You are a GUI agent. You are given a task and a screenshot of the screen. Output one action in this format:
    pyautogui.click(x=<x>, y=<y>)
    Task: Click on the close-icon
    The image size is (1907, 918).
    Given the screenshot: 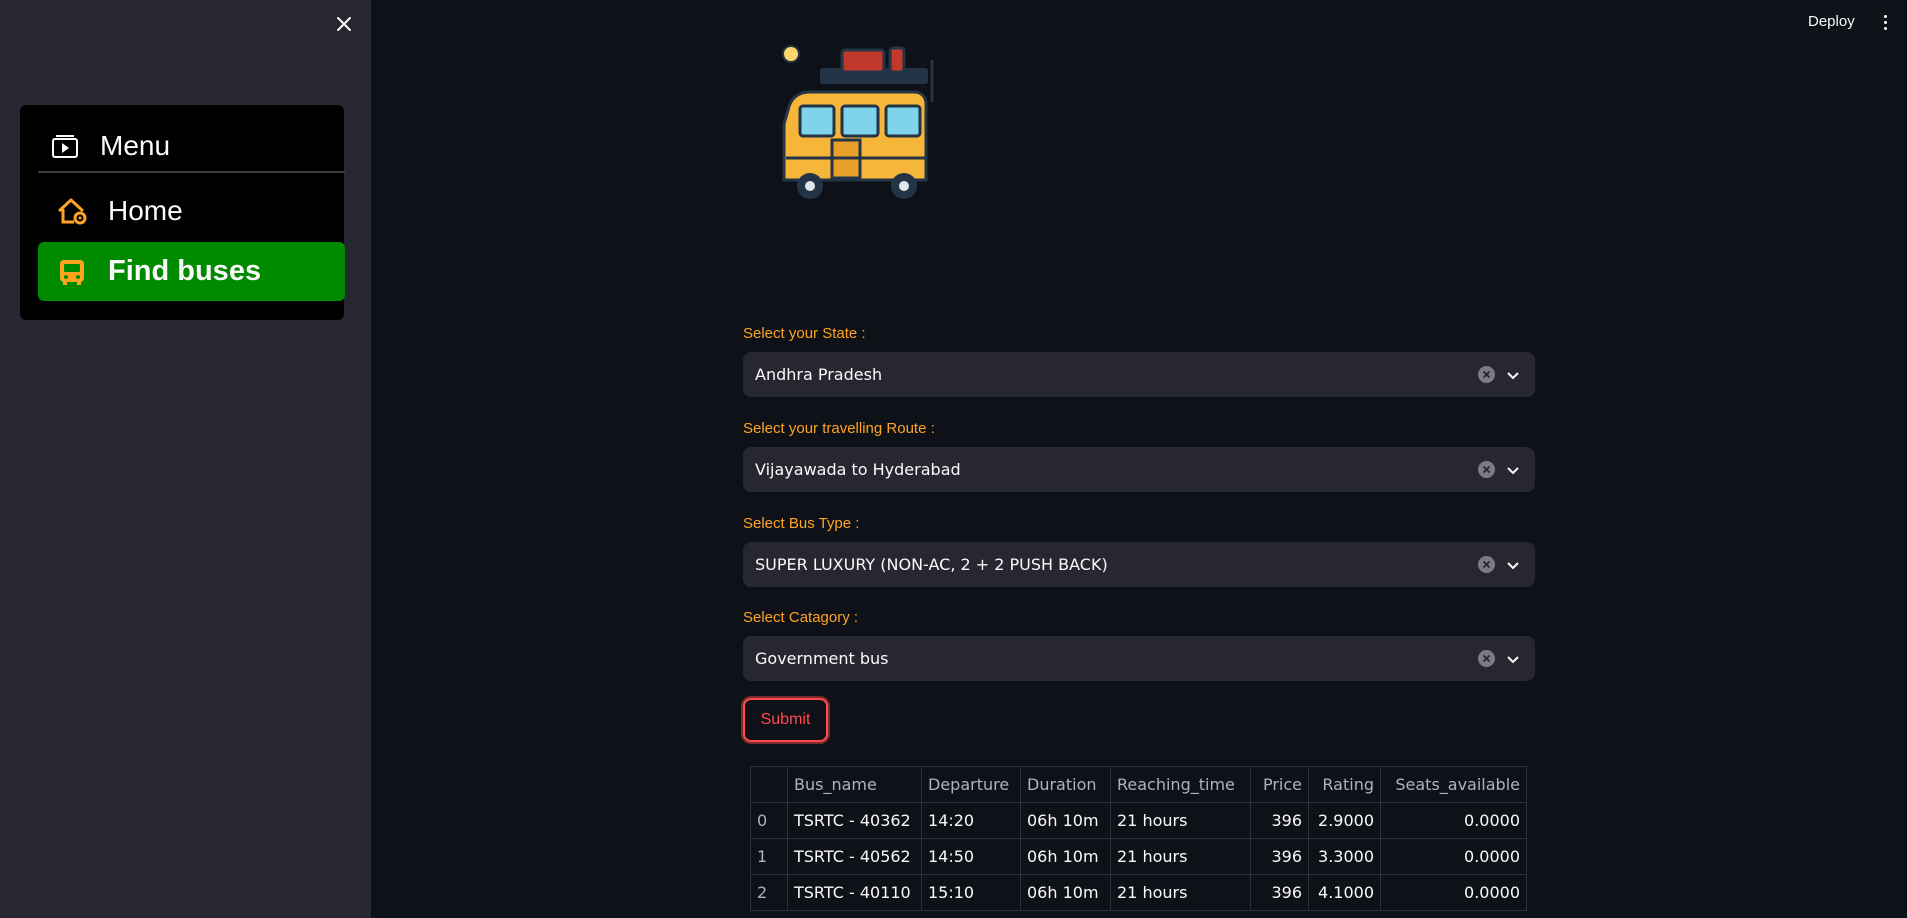 What is the action you would take?
    pyautogui.click(x=344, y=24)
    